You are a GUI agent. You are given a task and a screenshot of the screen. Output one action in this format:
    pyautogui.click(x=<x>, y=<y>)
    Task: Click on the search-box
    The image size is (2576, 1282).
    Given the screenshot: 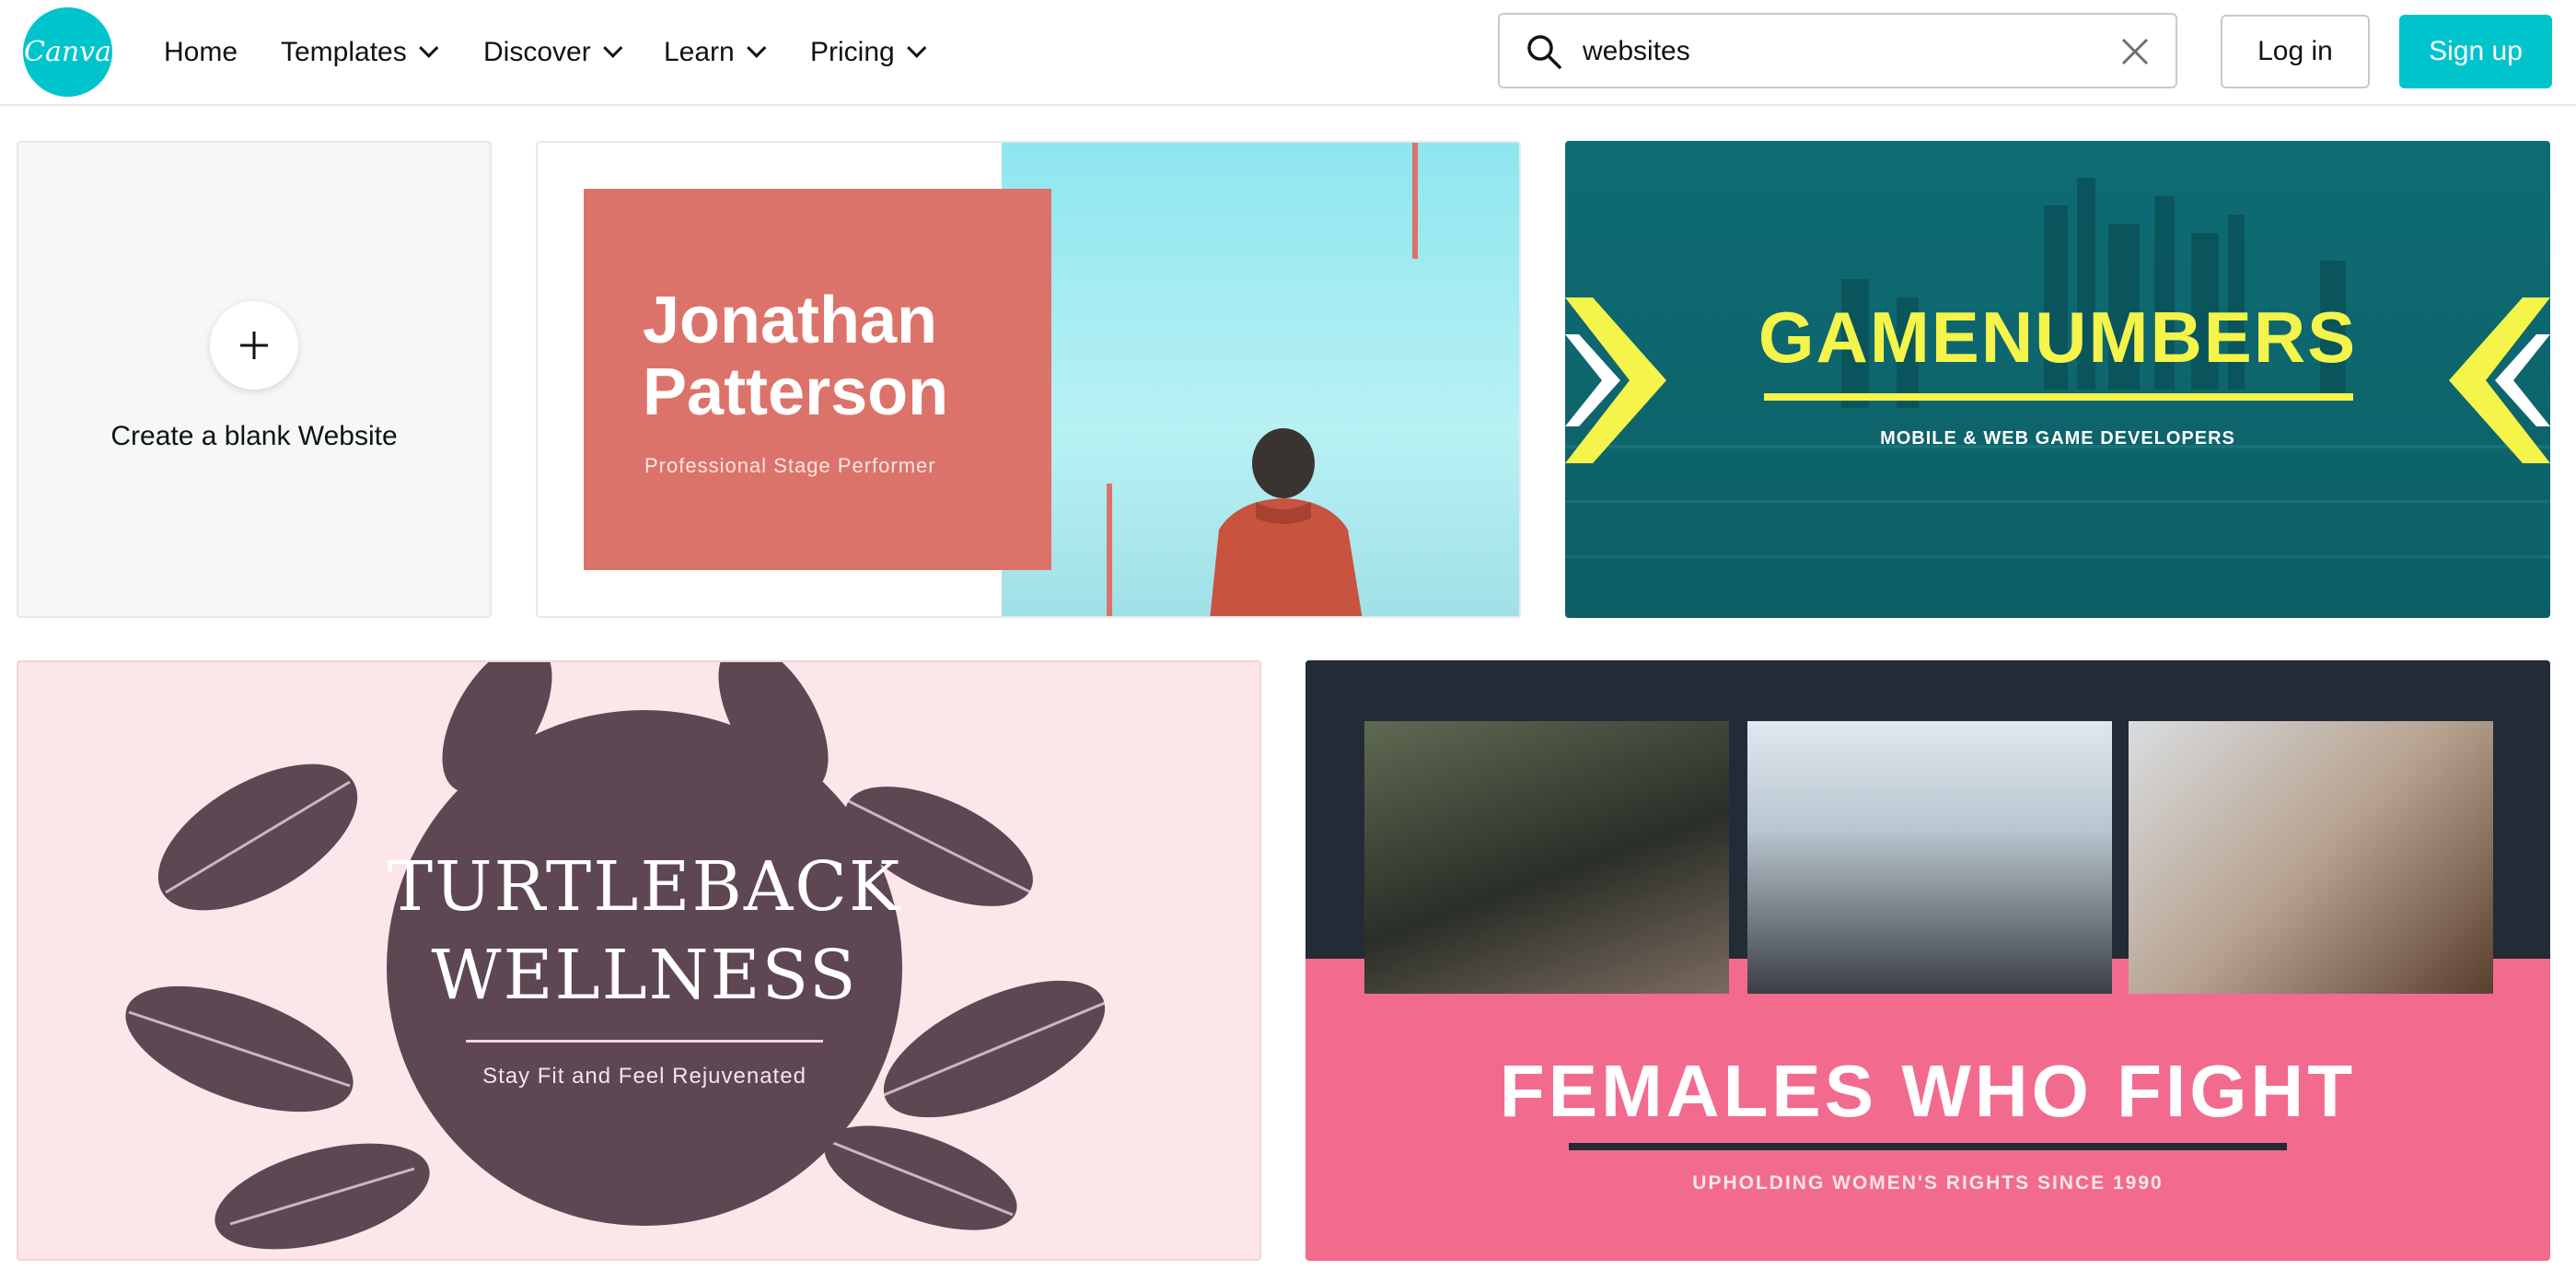 What is the action you would take?
    pyautogui.click(x=1837, y=51)
    